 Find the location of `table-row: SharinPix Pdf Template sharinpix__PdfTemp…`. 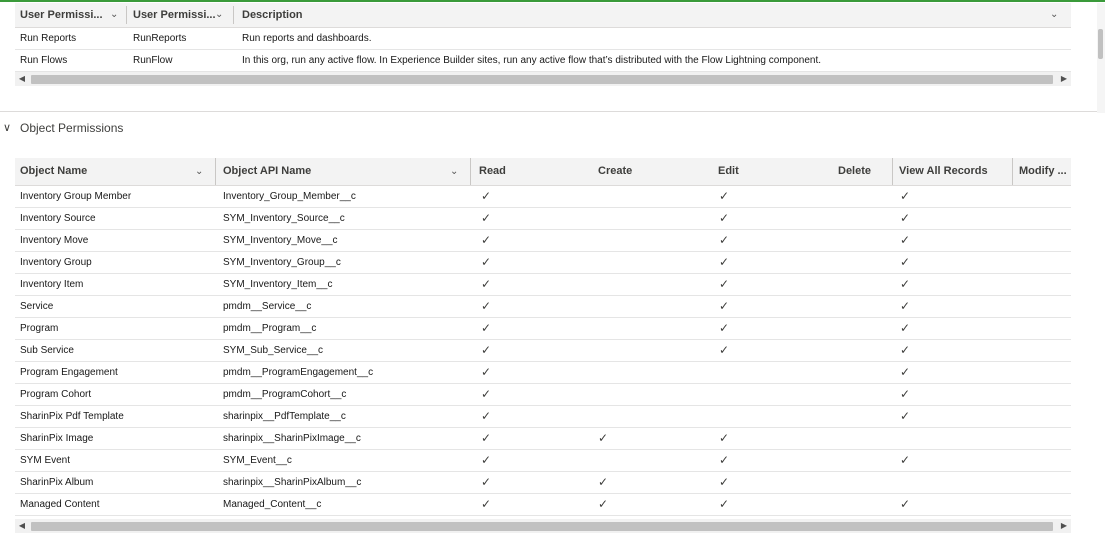

table-row: SharinPix Pdf Template sharinpix__PdfTemp… is located at coordinates (543, 417).